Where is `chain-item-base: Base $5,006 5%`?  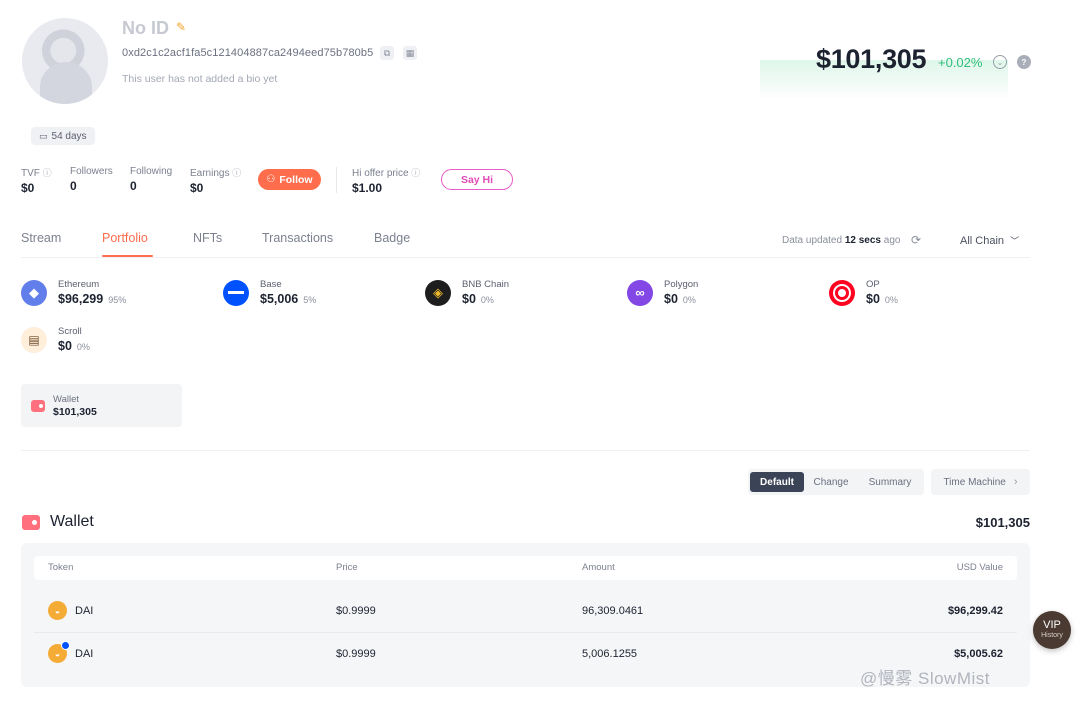 chain-item-base: Base $5,006 5% is located at coordinates (269, 292).